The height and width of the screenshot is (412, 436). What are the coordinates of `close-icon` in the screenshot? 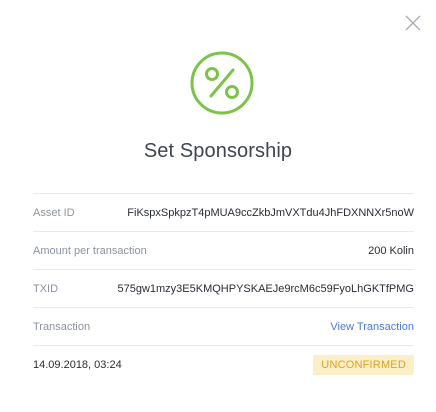 It's located at (413, 23).